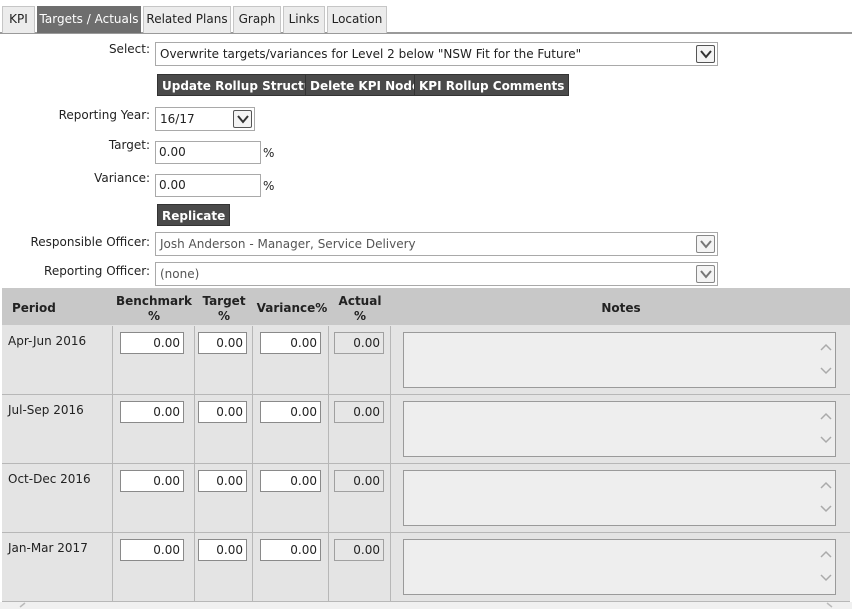  What do you see at coordinates (360, 316) in the screenshot?
I see `header-actual-unit: %` at bounding box center [360, 316].